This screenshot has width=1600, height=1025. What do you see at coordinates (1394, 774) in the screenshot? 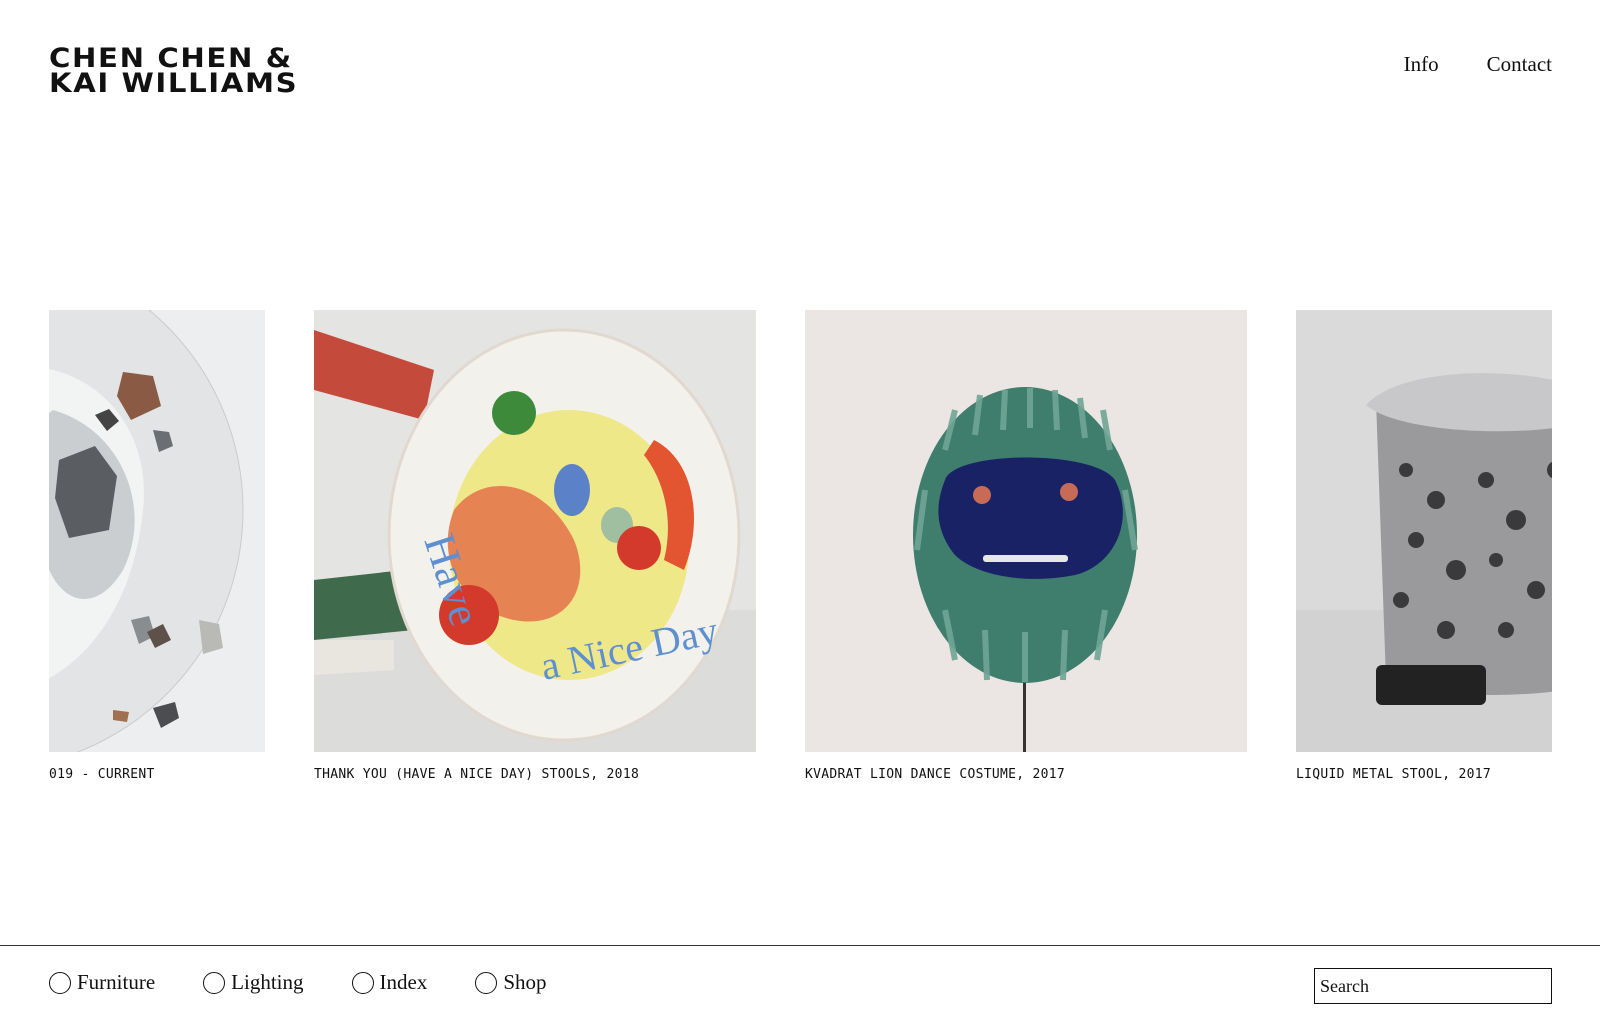
I see `work-caption: LIQUID METAL STOOL, 2017` at bounding box center [1394, 774].